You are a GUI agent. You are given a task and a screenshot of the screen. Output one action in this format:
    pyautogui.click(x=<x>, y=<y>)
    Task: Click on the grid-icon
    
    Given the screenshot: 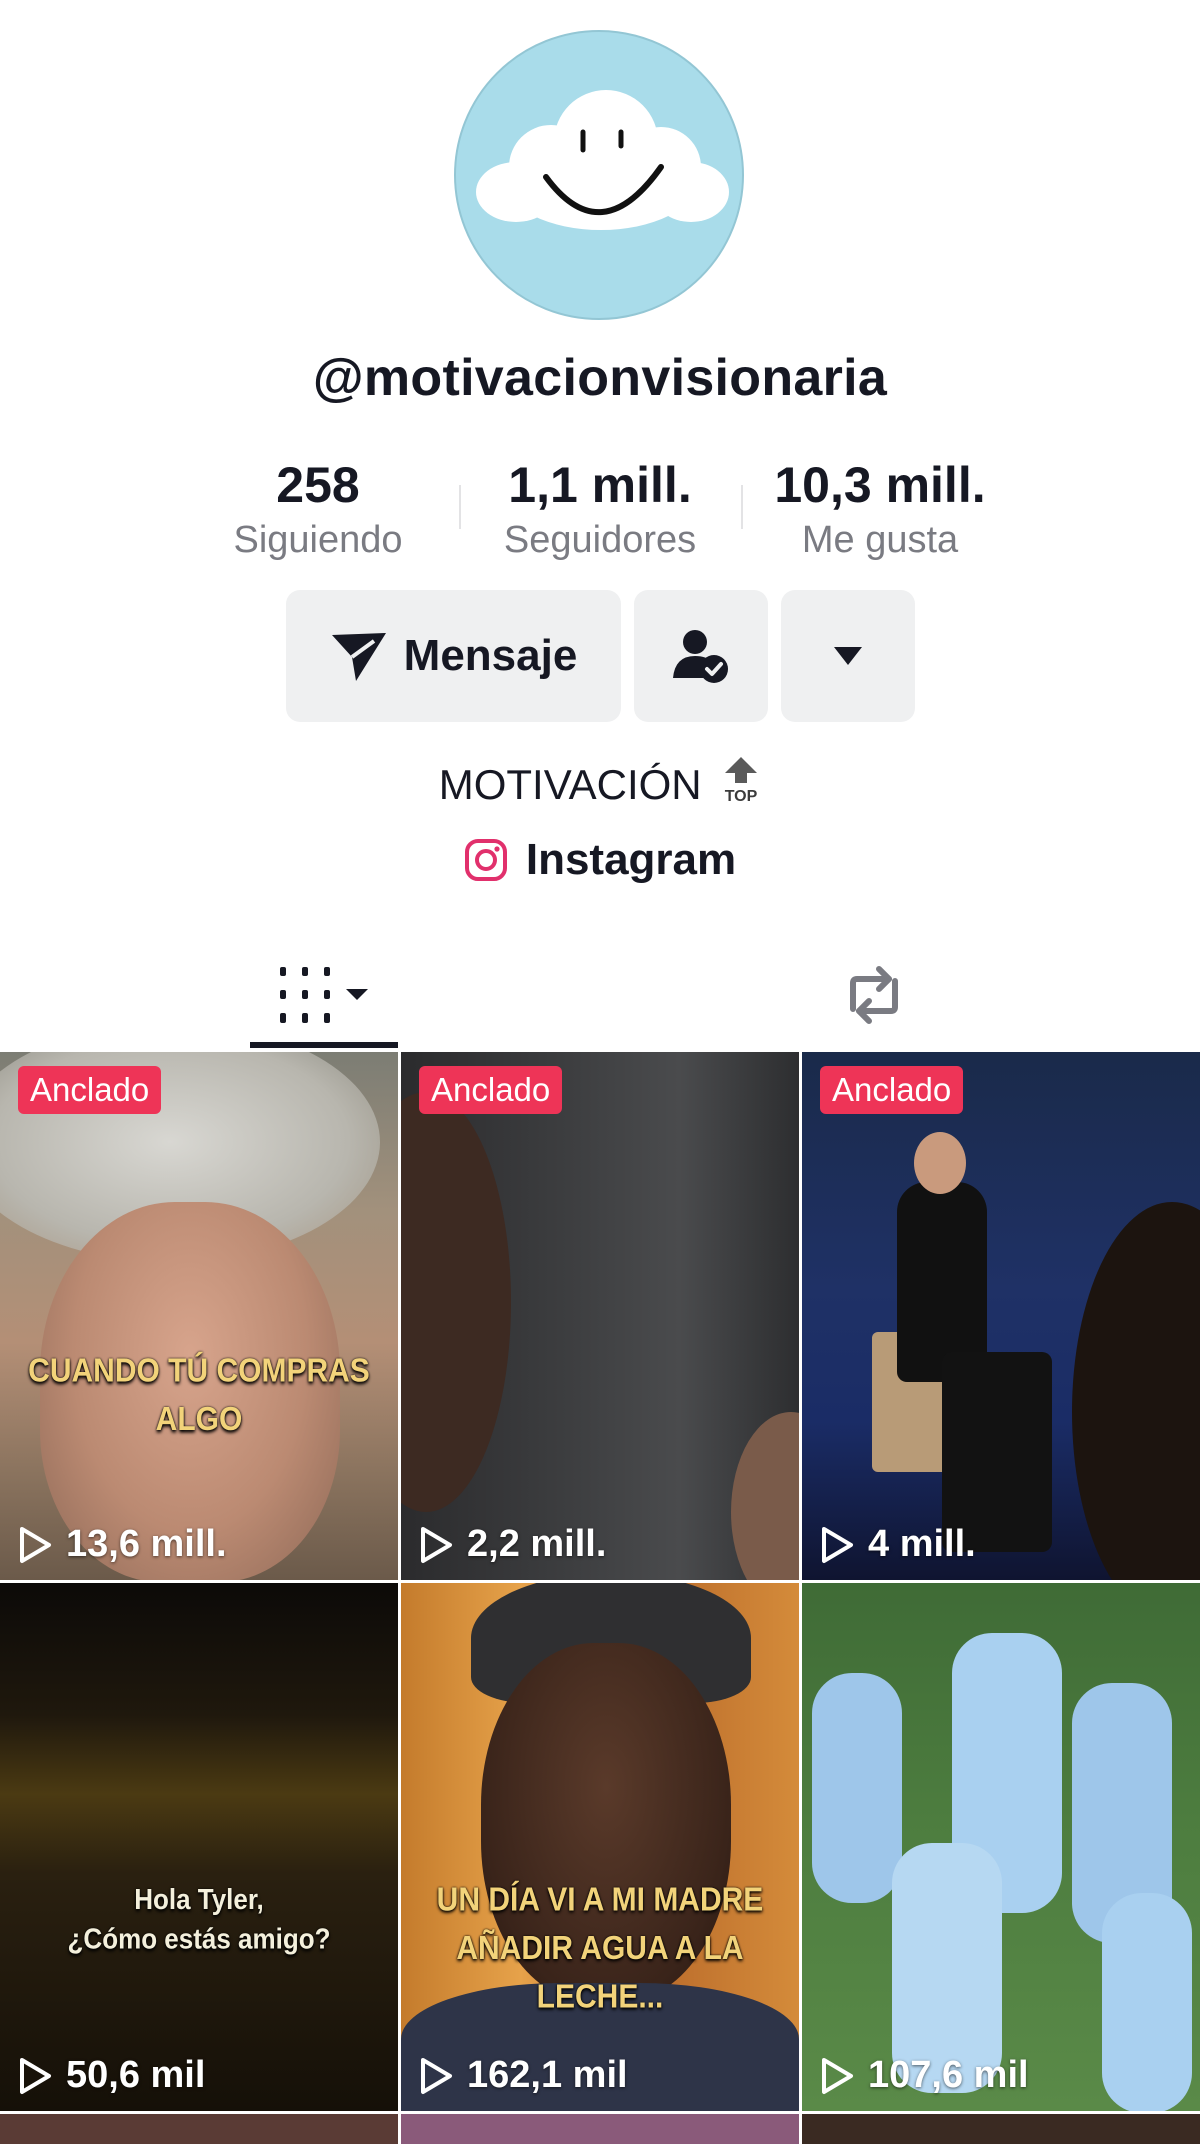 What is the action you would take?
    pyautogui.click(x=324, y=995)
    